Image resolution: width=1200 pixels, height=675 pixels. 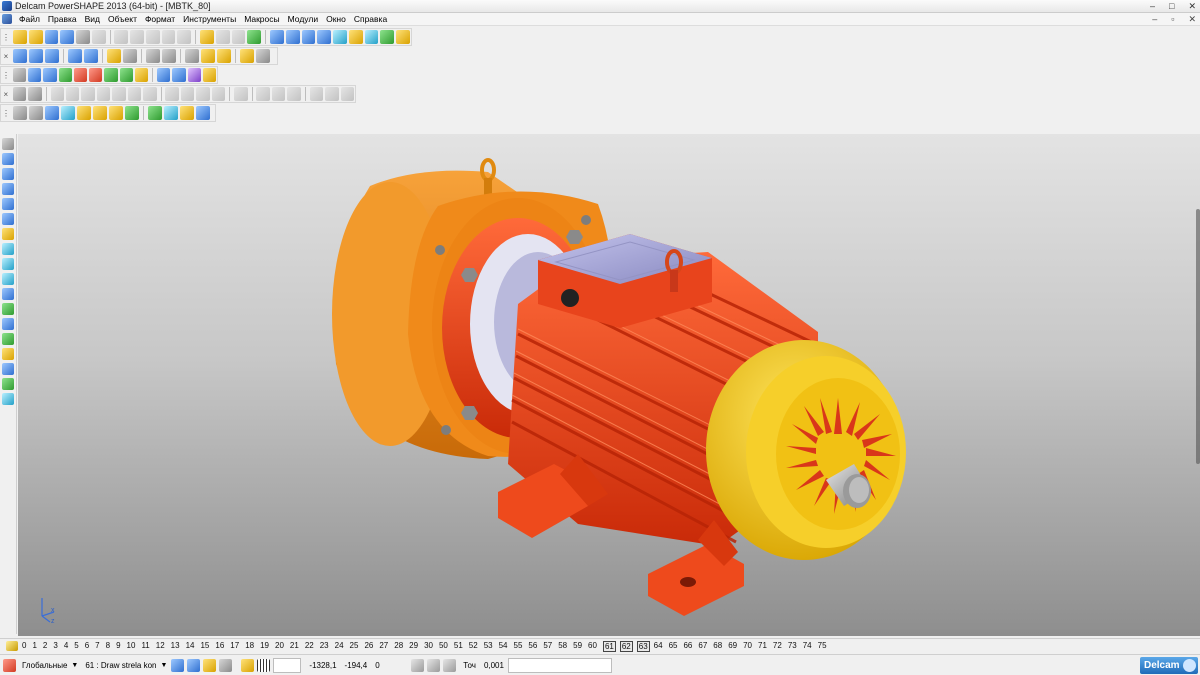 What do you see at coordinates (169, 56) in the screenshot?
I see `zoom-out-icon` at bounding box center [169, 56].